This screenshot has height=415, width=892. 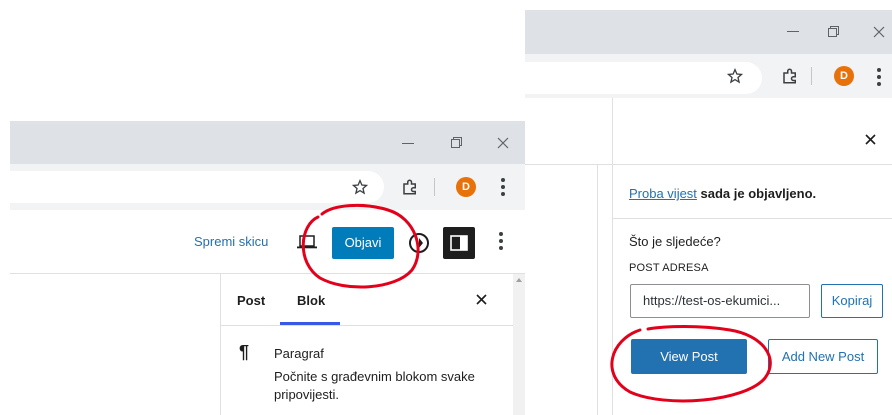 What do you see at coordinates (299, 353) in the screenshot?
I see `block-title: Paragraf` at bounding box center [299, 353].